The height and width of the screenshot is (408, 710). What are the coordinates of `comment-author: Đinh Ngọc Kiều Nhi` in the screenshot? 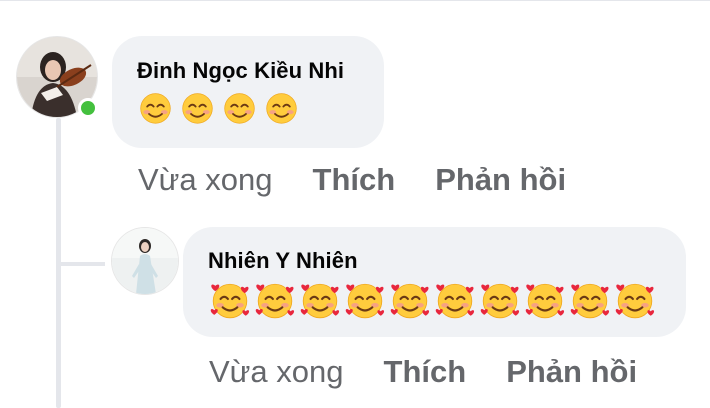 It's located at (240, 71).